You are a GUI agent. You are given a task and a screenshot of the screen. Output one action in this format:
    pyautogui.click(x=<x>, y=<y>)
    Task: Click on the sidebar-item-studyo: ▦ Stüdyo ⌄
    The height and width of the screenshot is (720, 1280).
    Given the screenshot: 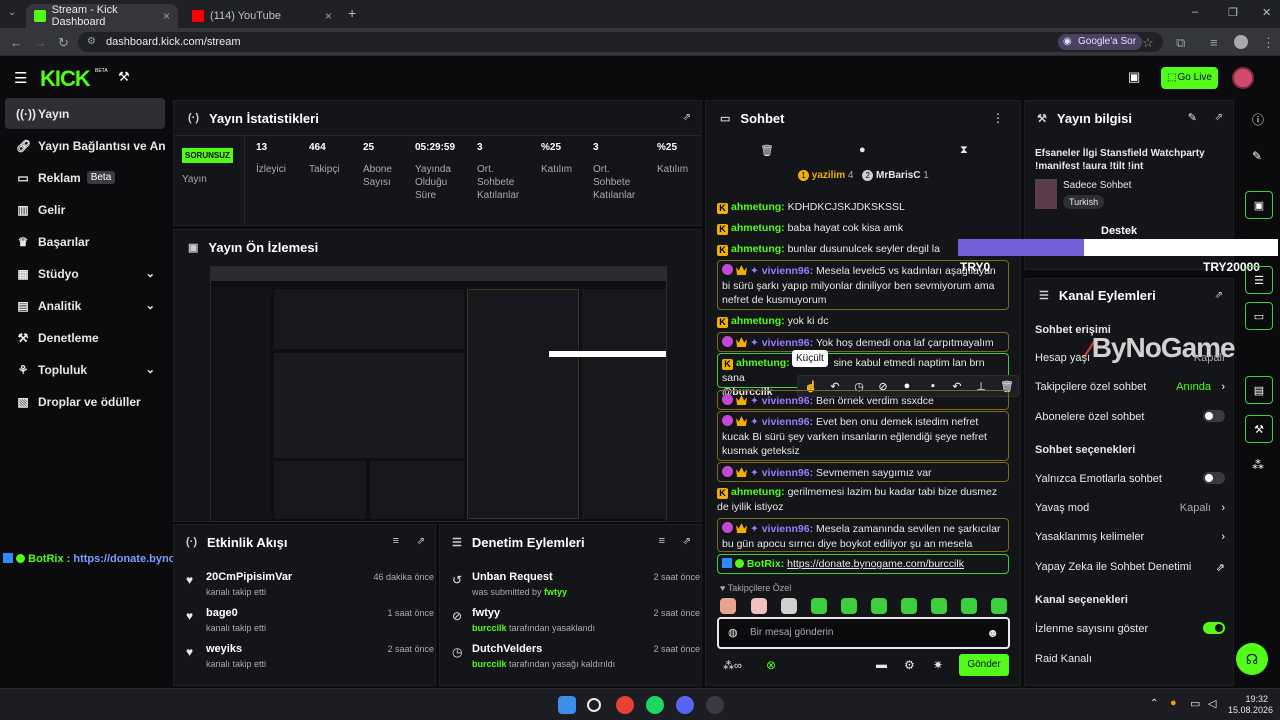 What is the action you would take?
    pyautogui.click(x=85, y=273)
    